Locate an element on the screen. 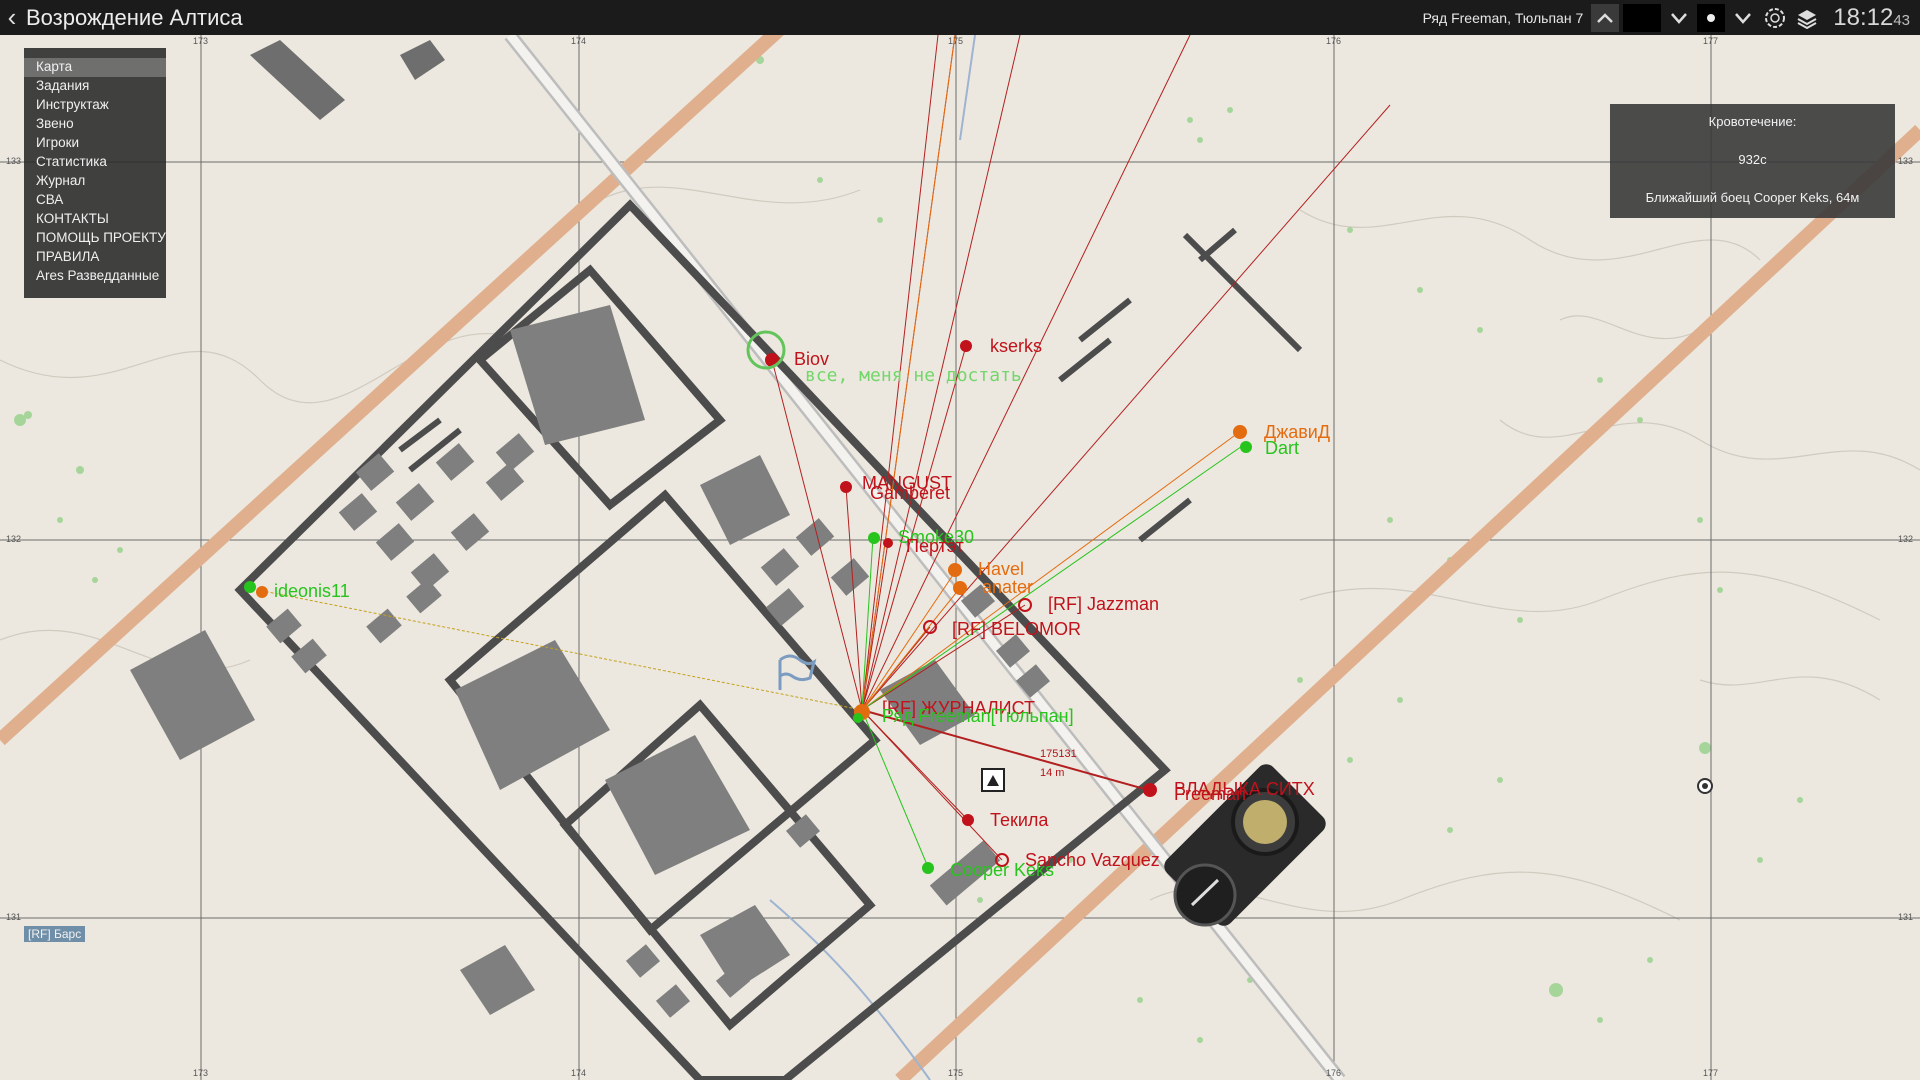 Image resolution: width=1920 pixels, height=1080 pixels. marker-label-tekila: Текила is located at coordinates (1019, 820).